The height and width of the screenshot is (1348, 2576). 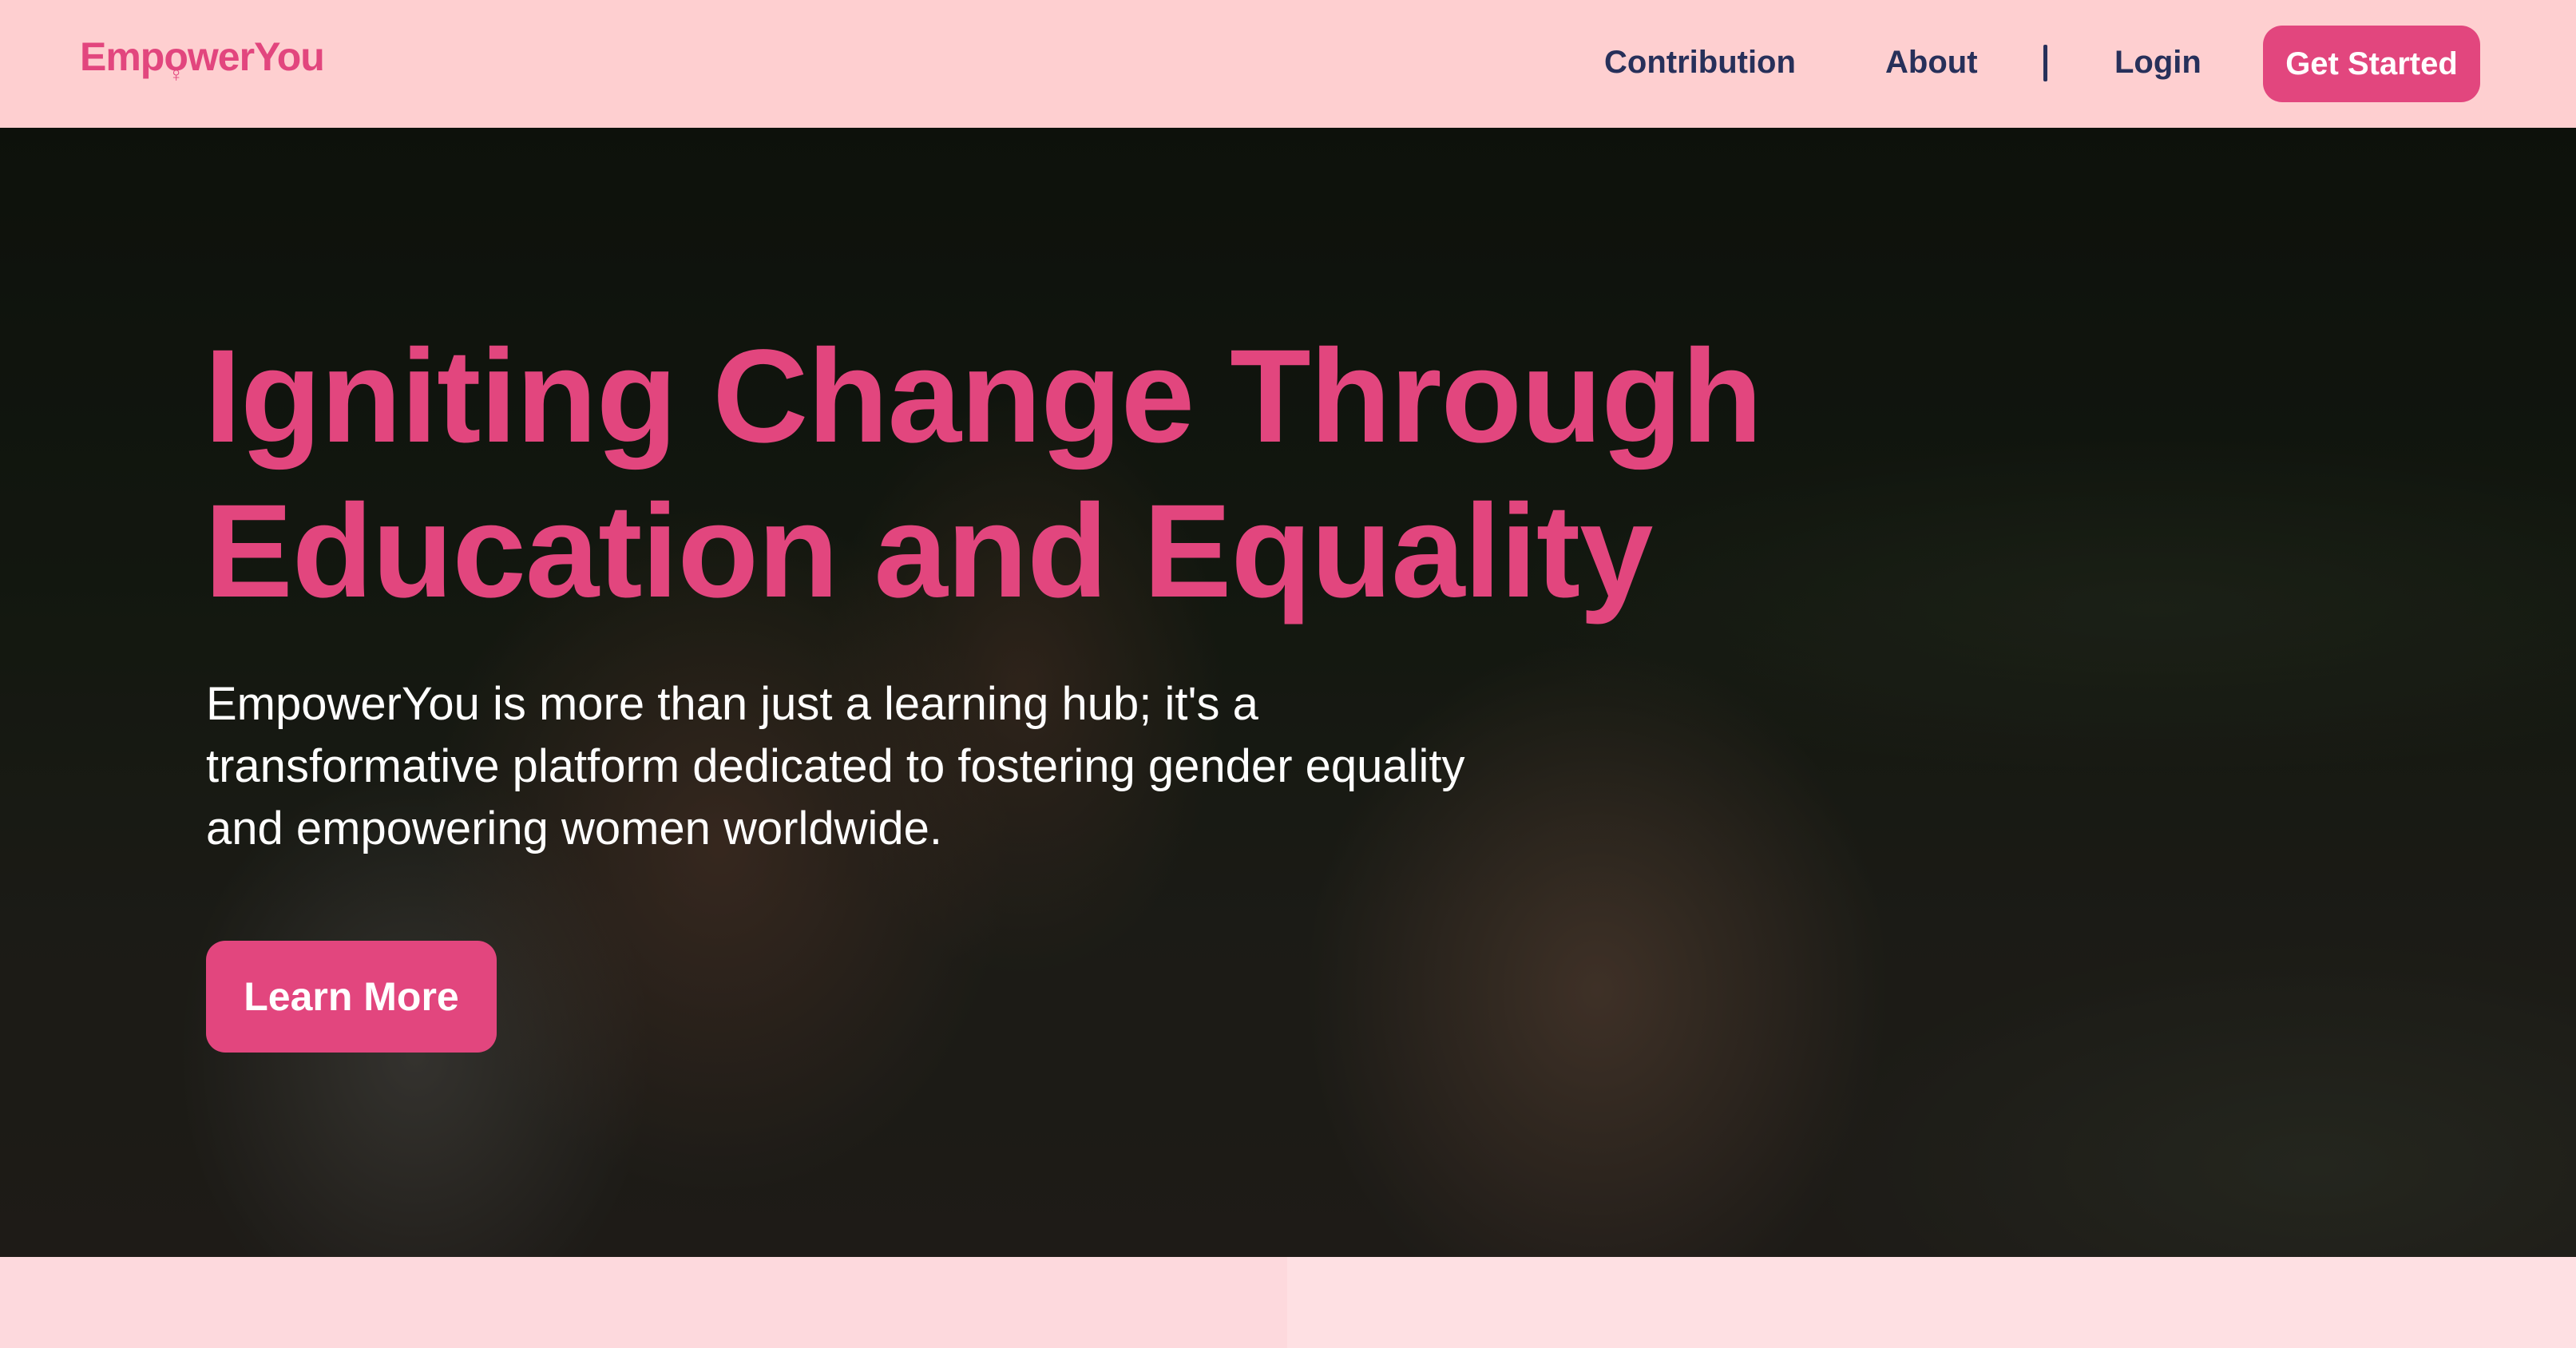 What do you see at coordinates (351, 997) in the screenshot?
I see `learn-more-button: Learn More` at bounding box center [351, 997].